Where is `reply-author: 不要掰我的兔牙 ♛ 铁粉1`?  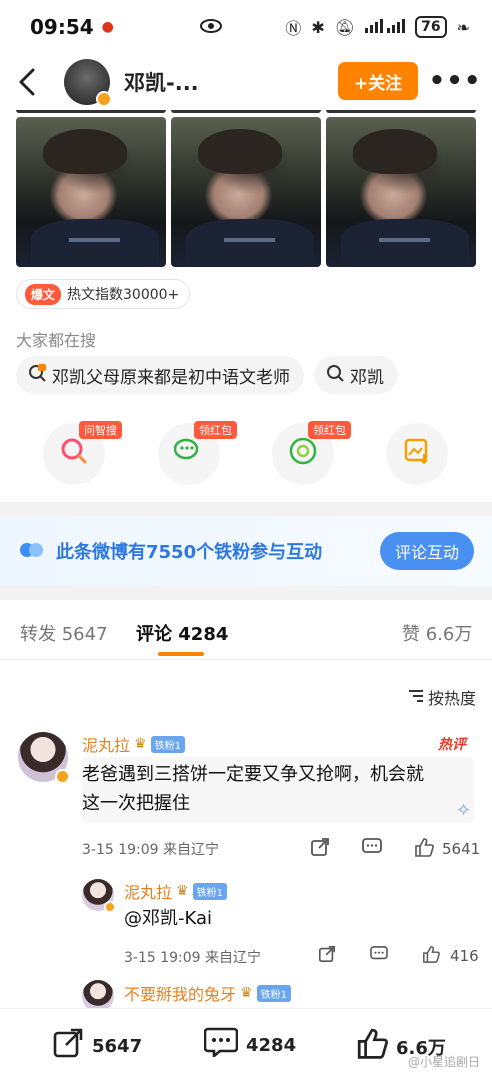 reply-author: 不要掰我的兔牙 ♛ 铁粉1 is located at coordinates (207, 993).